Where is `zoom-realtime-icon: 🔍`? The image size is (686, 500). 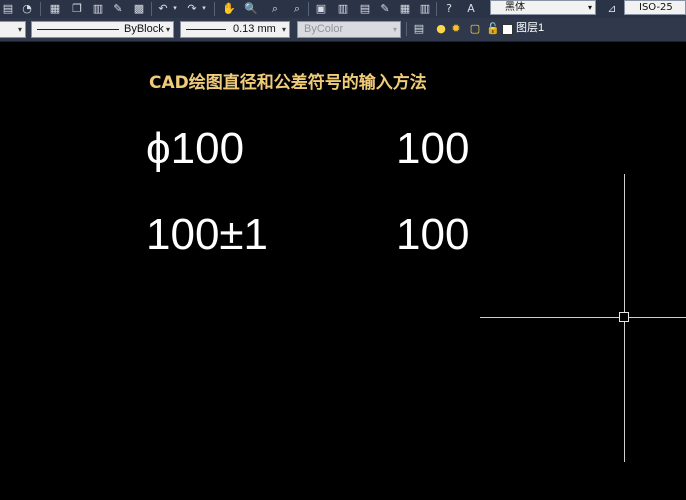
zoom-realtime-icon: 🔍 is located at coordinates (251, 8).